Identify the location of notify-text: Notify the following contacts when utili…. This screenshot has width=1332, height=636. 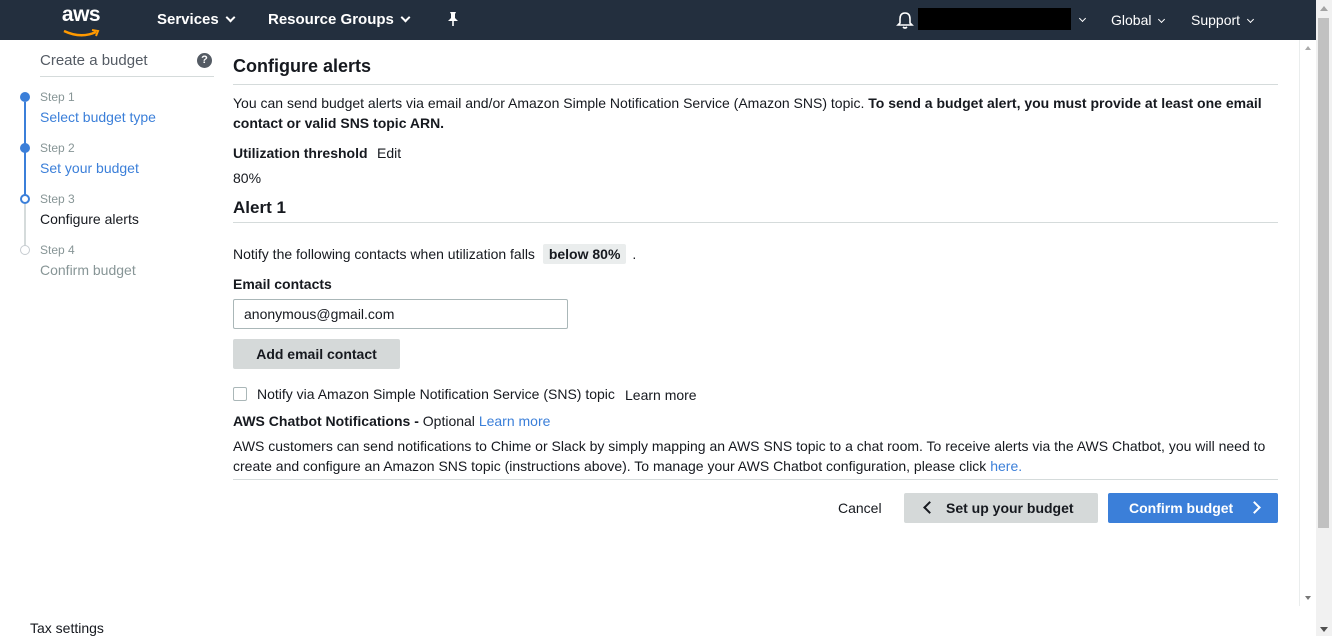
(435, 254).